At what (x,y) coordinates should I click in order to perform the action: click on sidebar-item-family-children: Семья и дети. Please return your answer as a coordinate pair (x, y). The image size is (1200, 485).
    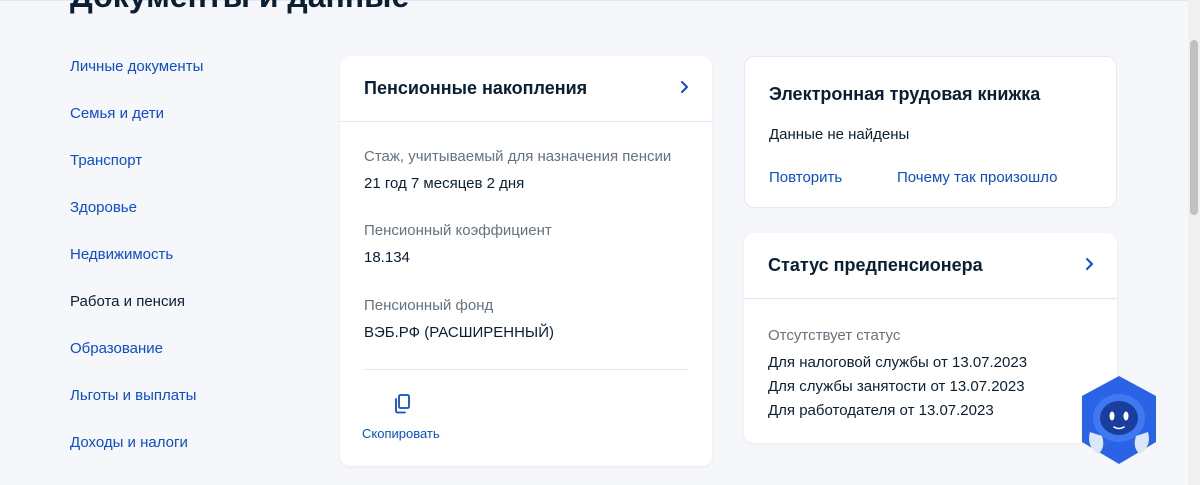
    Looking at the image, I should click on (190, 128).